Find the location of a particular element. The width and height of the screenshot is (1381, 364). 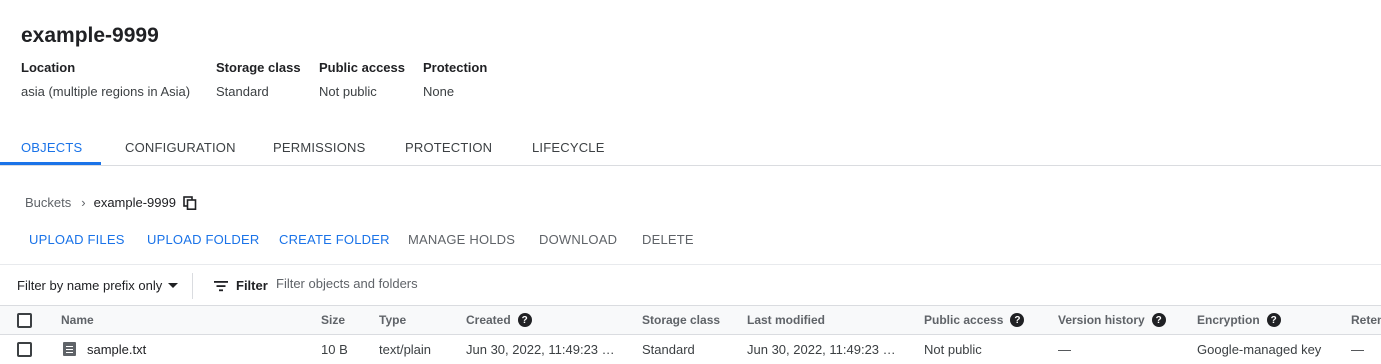

meta-label: Protection is located at coordinates (455, 67).